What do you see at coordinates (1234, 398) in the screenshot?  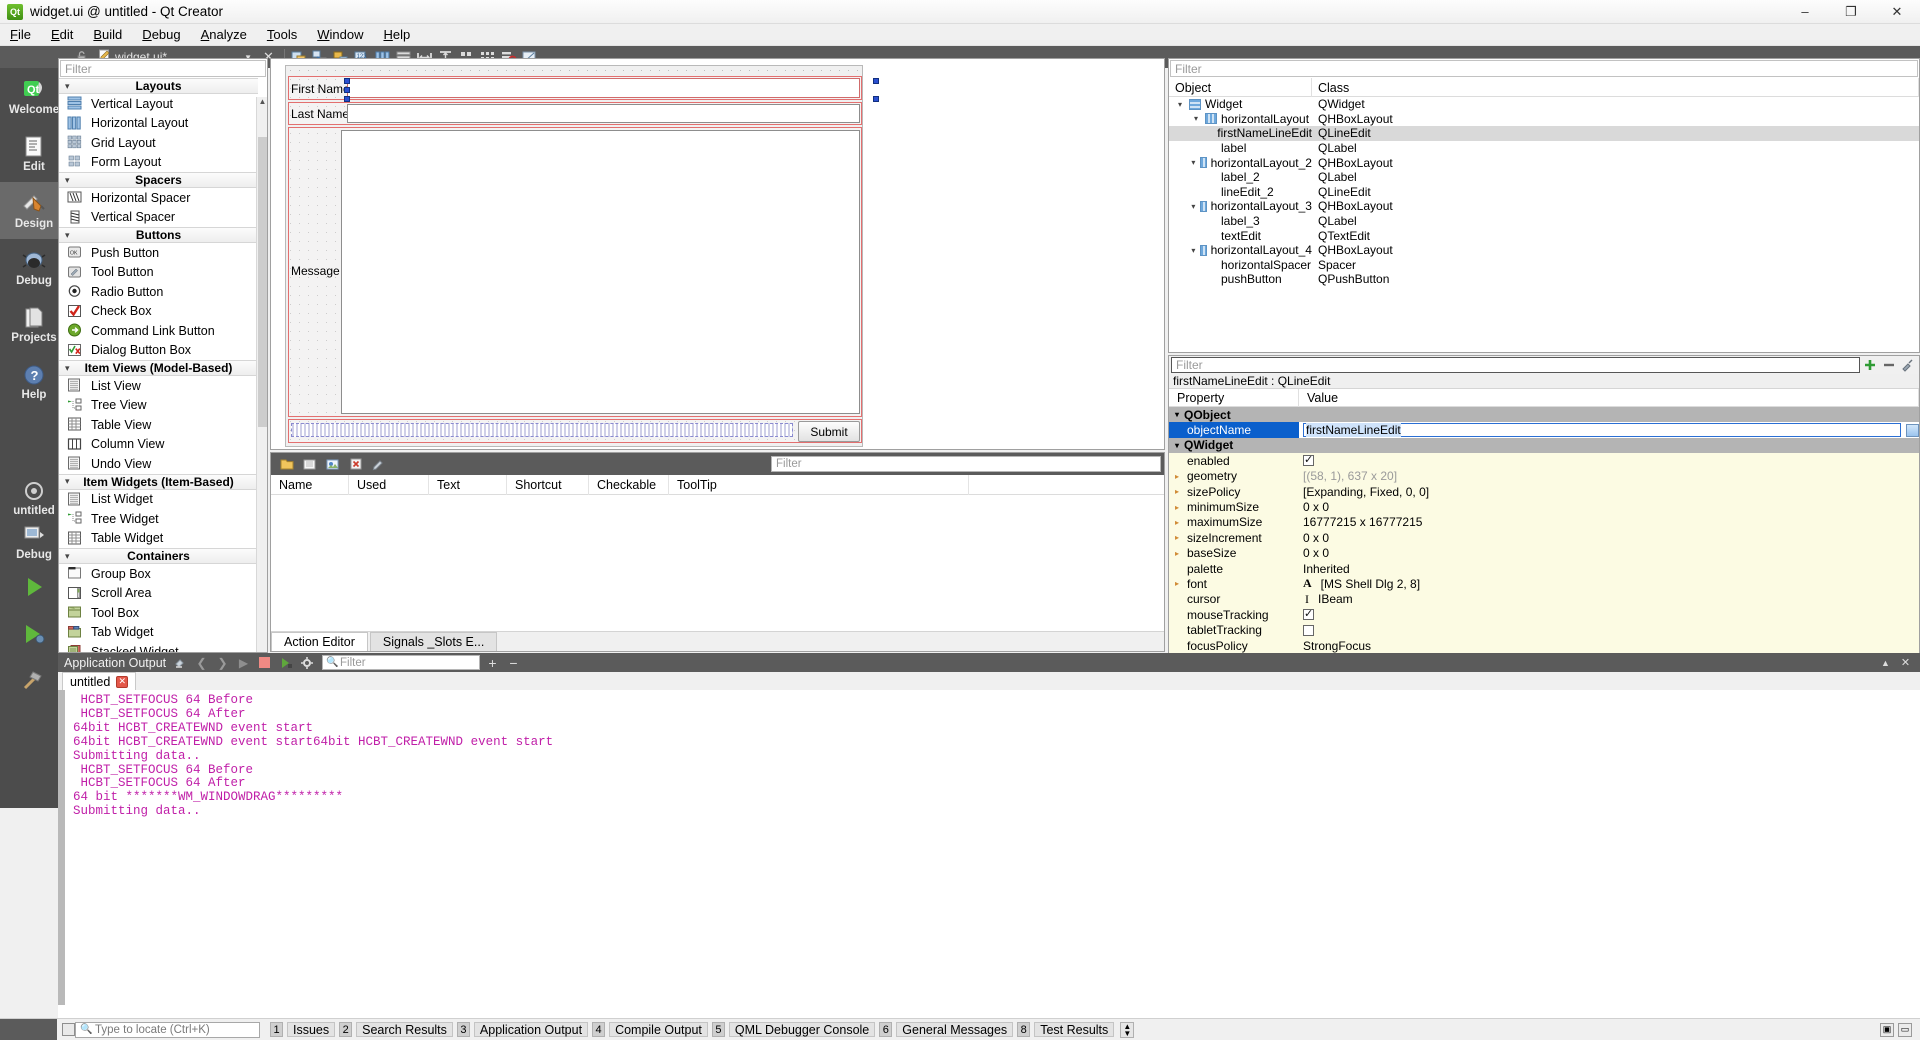 I see `column-property: Property` at bounding box center [1234, 398].